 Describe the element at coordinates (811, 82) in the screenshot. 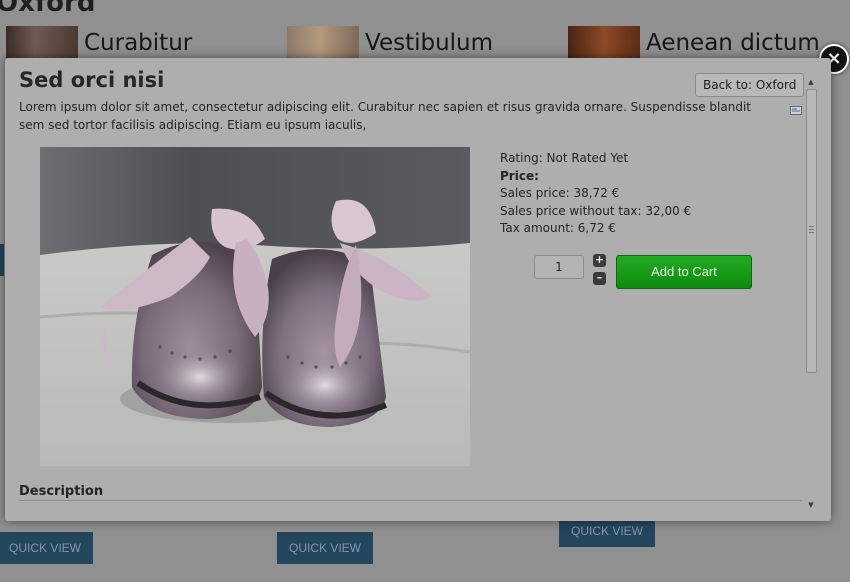

I see `scroll-up-icon: ▲` at that location.